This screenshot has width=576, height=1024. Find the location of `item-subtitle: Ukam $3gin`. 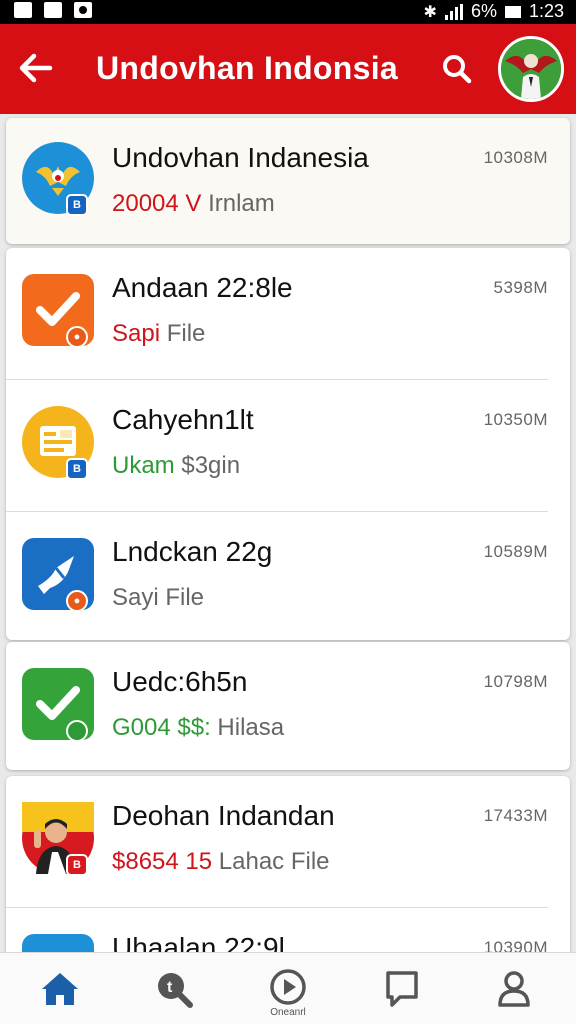

item-subtitle: Ukam $3gin is located at coordinates (176, 466).